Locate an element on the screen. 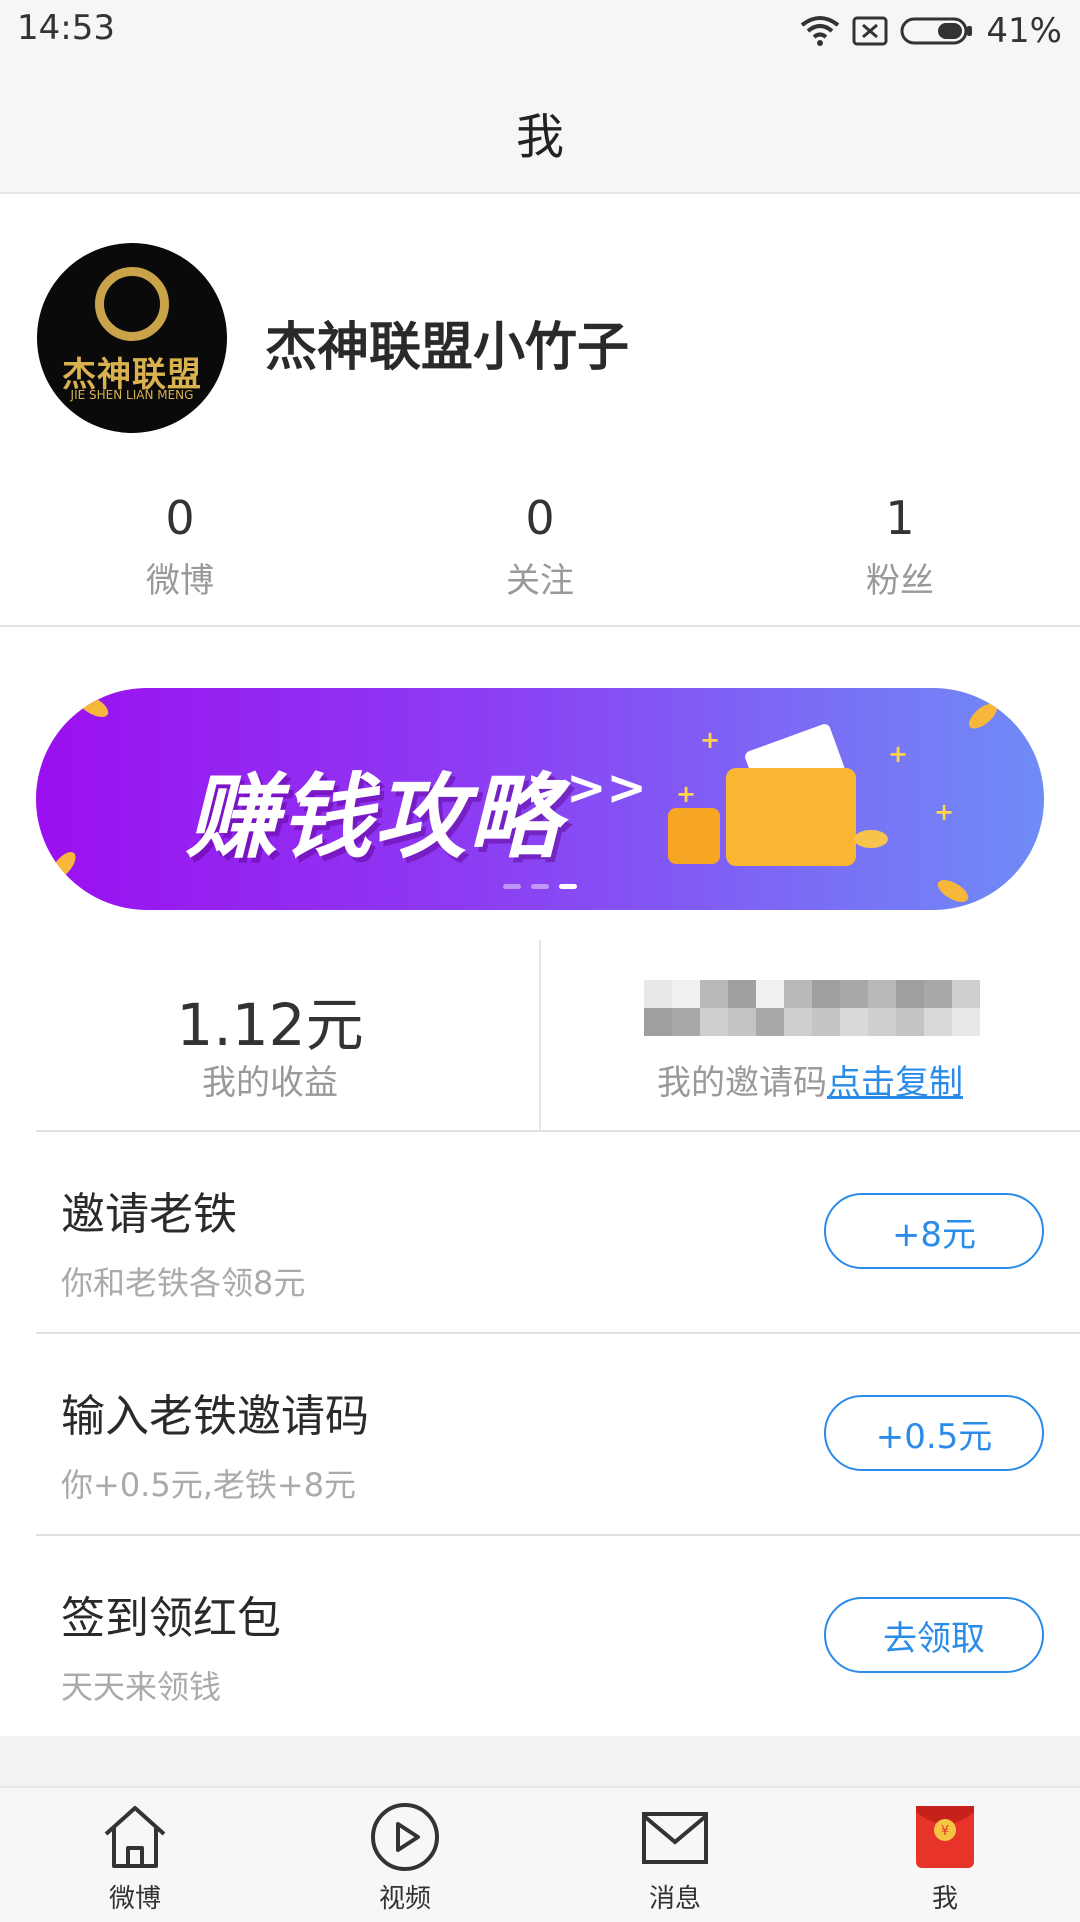 This screenshot has width=1080, height=1922. mail-icon is located at coordinates (675, 1838).